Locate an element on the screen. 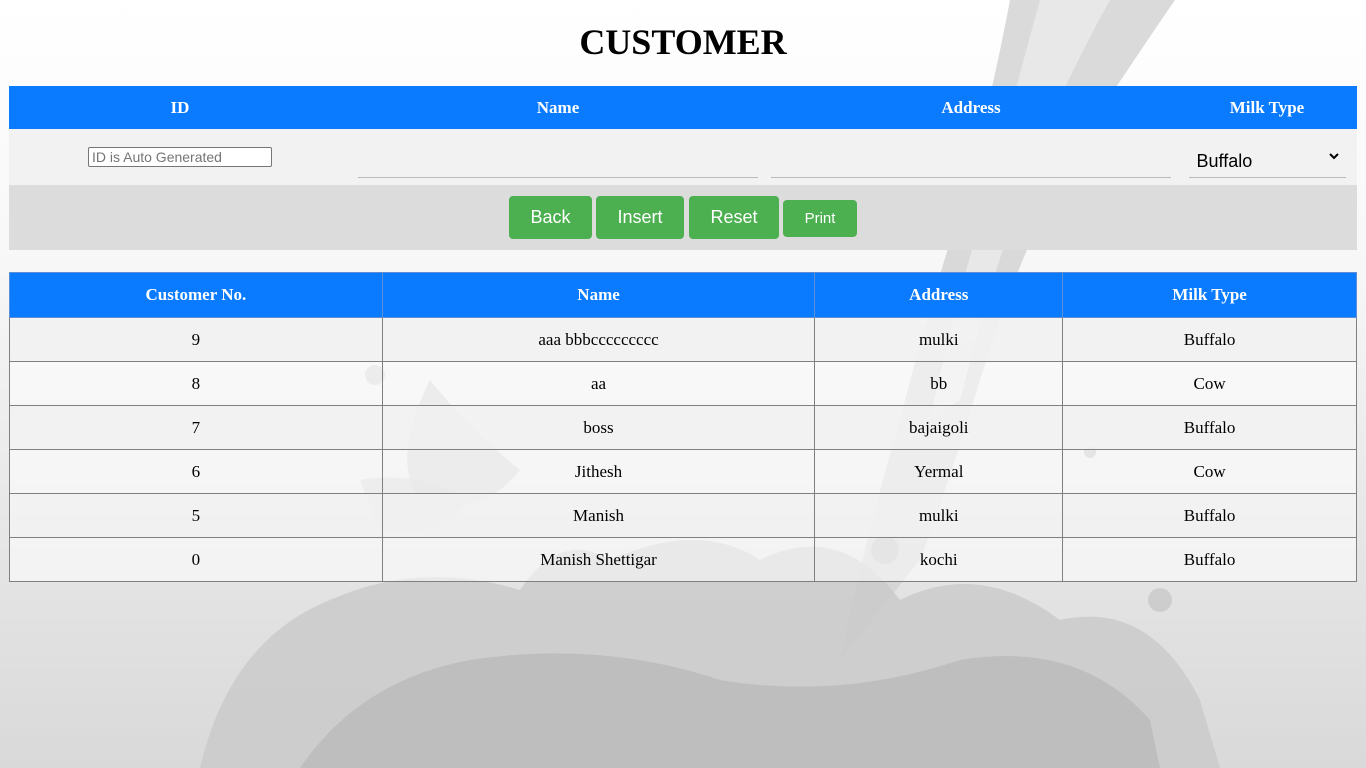 This screenshot has width=1366, height=768. back-button: Back is located at coordinates (550, 217).